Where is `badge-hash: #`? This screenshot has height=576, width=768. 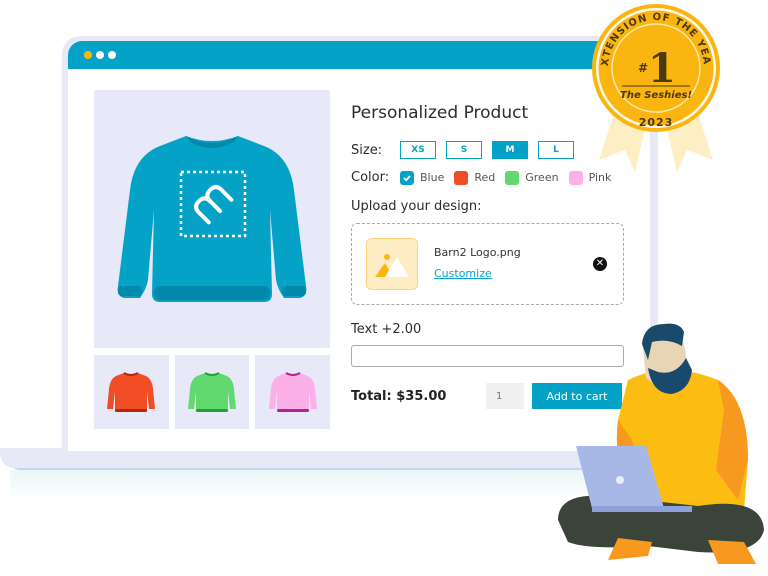
badge-hash: # is located at coordinates (643, 68).